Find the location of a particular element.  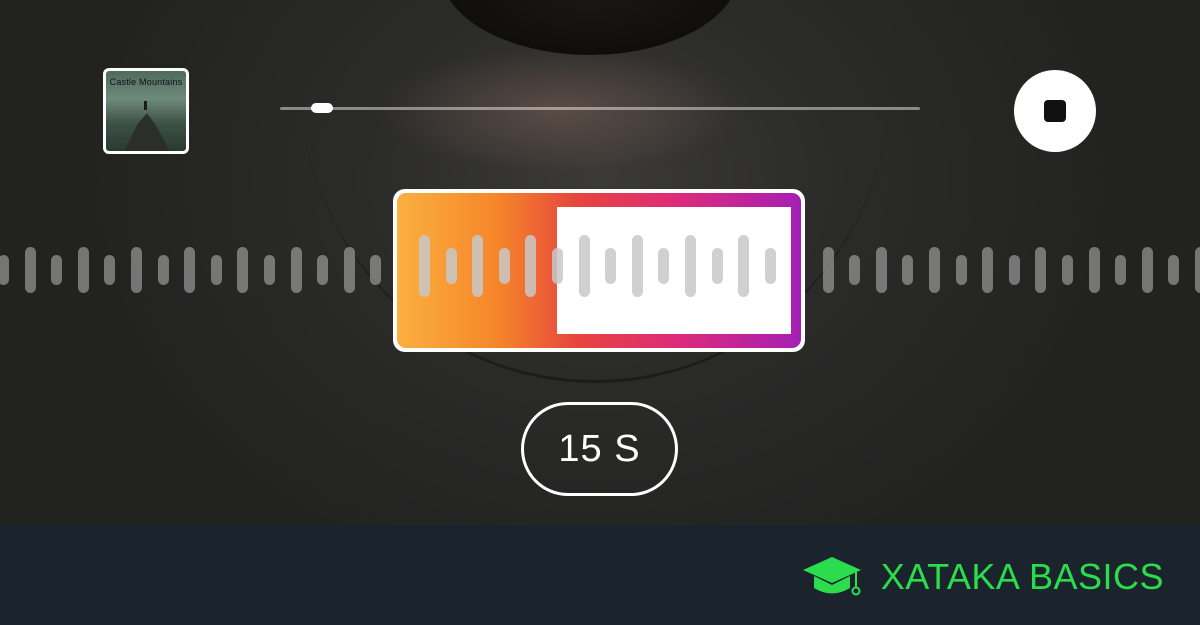

clip-duration-button: 15 S is located at coordinates (599, 449).